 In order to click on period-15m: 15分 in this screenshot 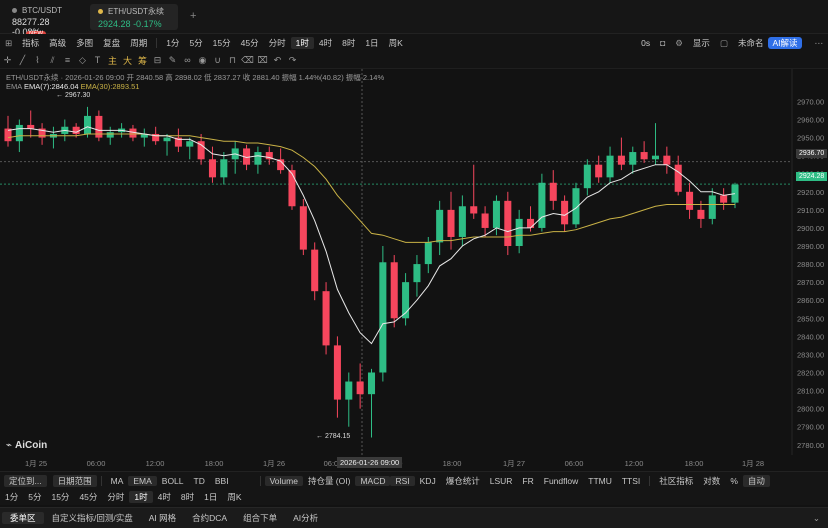, I will do `click(60, 497)`.